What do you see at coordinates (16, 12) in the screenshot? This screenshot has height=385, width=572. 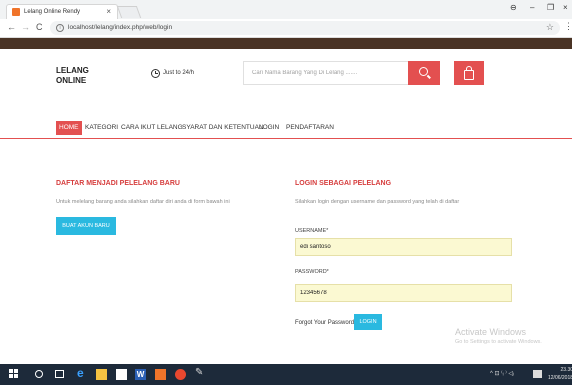 I see `favicon-icon` at bounding box center [16, 12].